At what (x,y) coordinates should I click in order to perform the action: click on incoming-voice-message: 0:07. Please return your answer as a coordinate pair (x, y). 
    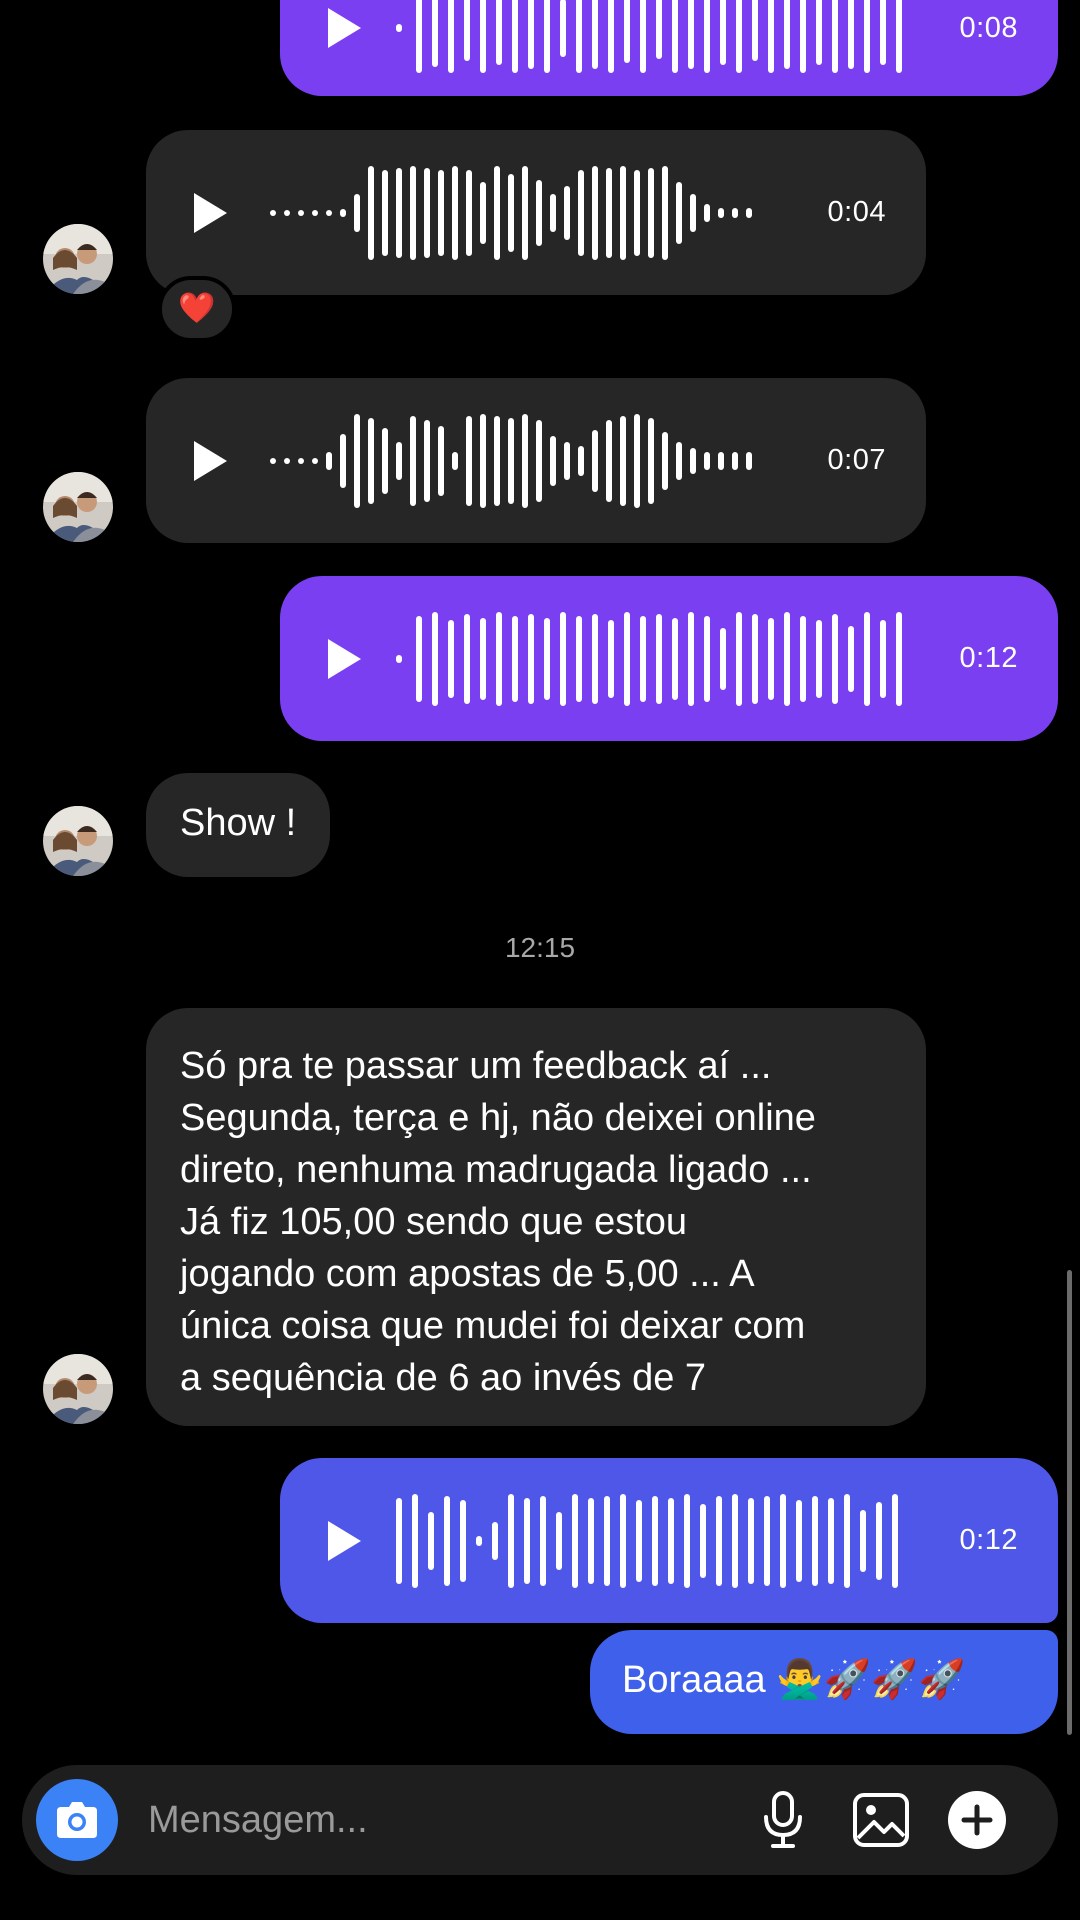
    Looking at the image, I should click on (536, 460).